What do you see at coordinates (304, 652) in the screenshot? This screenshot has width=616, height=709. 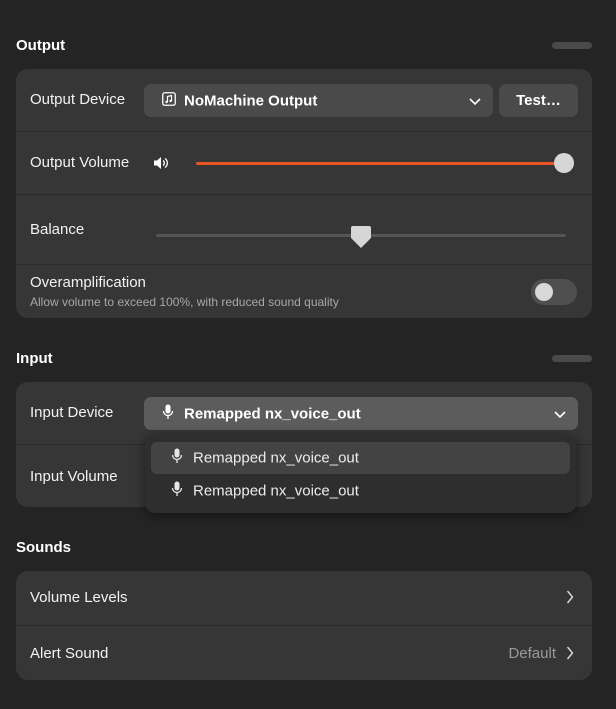 I see `alert-sound-row: Alert Sound Default` at bounding box center [304, 652].